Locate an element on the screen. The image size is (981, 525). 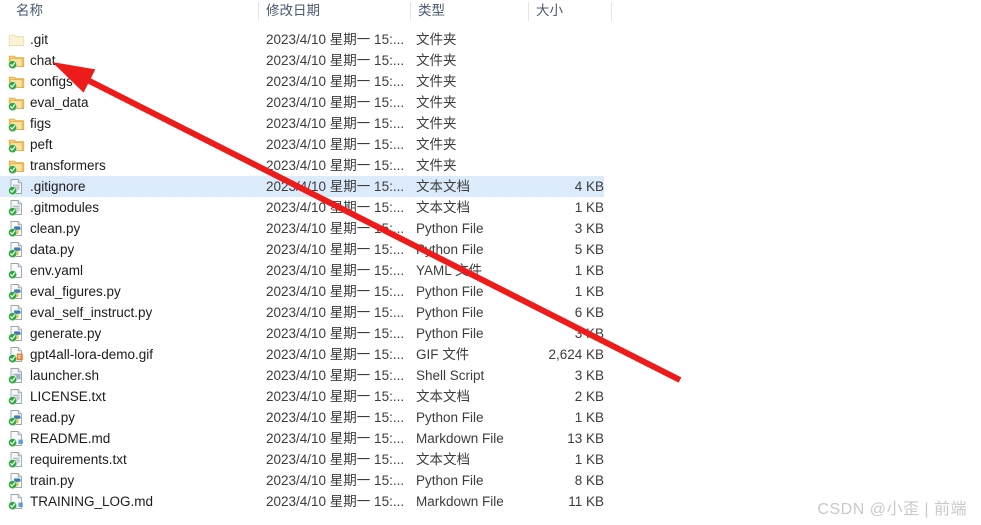
file-row: figs 2023/4/10 星期一 15:... 文件夹 is located at coordinates (302, 123).